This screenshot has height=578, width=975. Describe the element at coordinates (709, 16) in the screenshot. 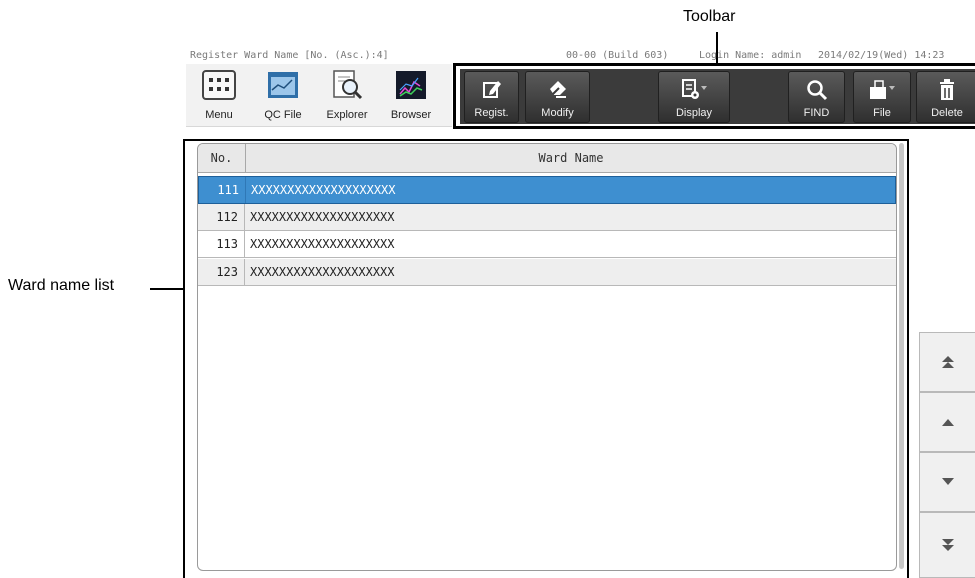

I see `toolbar-callout-label: Toolbar` at that location.